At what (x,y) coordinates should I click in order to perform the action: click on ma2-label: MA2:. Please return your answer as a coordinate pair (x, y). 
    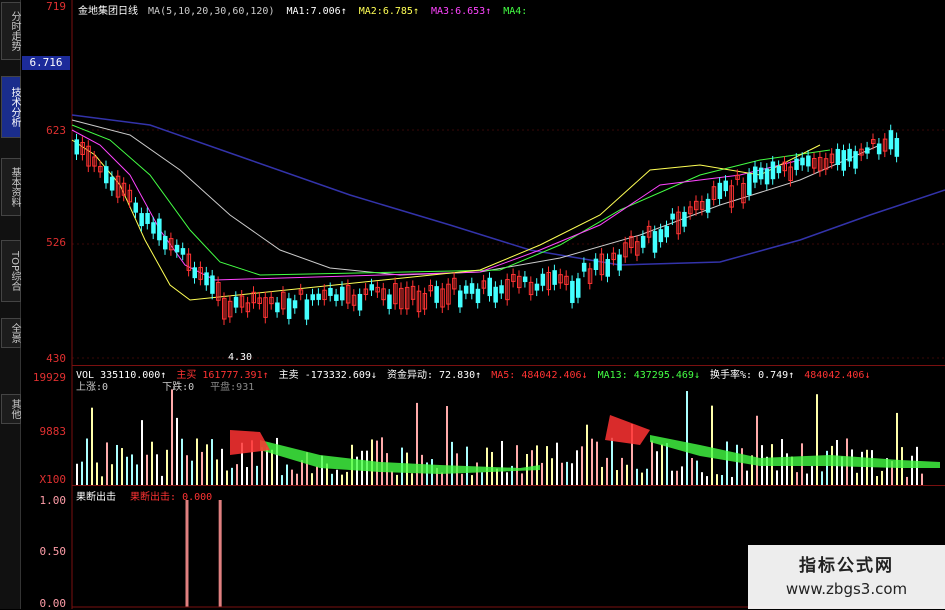
    Looking at the image, I should click on (370, 11).